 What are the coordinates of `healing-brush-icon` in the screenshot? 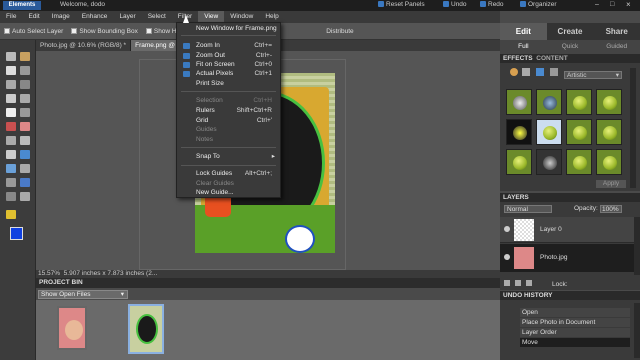 It's located at (25, 126).